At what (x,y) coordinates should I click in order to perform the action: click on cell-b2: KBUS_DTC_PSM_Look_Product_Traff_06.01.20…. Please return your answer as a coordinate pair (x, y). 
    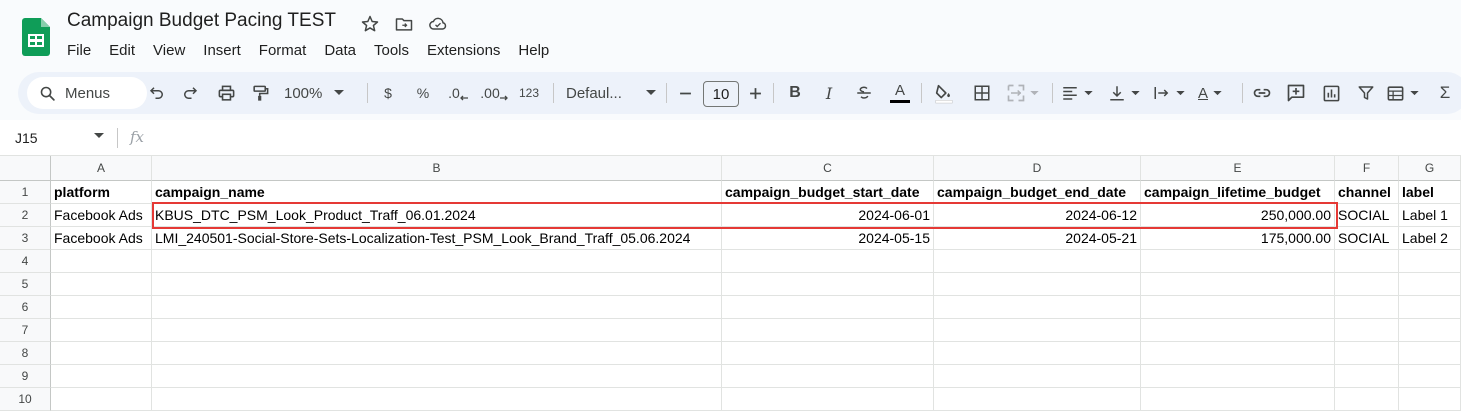
    Looking at the image, I should click on (437, 215).